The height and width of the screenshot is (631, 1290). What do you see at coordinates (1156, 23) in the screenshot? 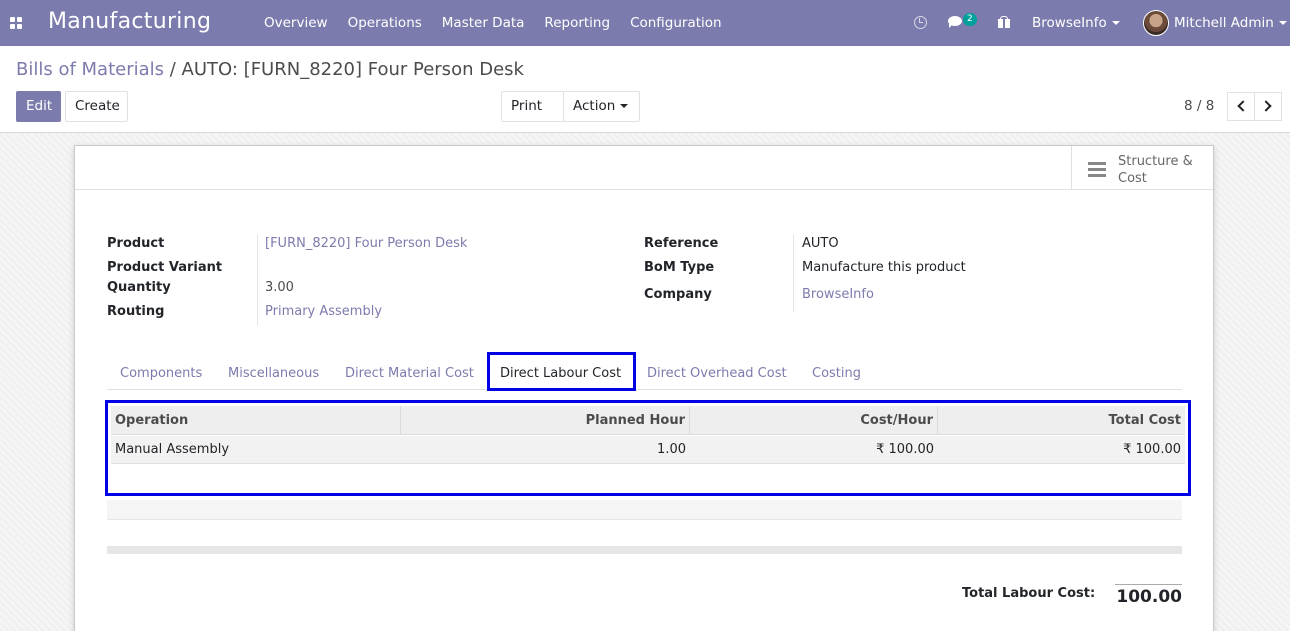
I see `avatar` at bounding box center [1156, 23].